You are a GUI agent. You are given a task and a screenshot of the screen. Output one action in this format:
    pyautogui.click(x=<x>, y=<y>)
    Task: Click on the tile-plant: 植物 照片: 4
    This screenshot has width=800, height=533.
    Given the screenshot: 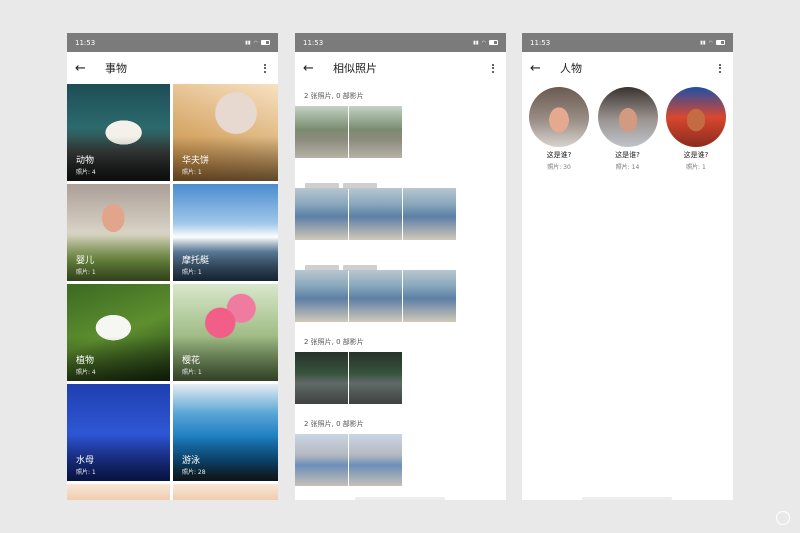 What is the action you would take?
    pyautogui.click(x=118, y=332)
    